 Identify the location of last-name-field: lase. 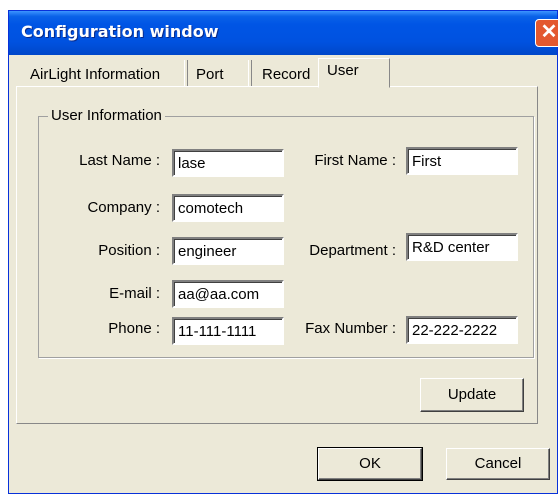
(228, 163).